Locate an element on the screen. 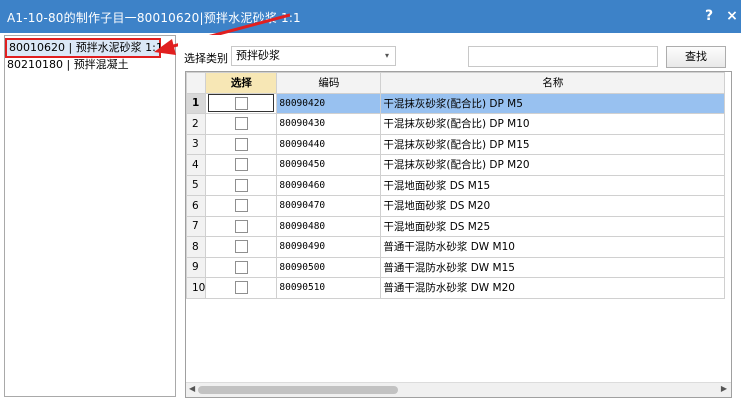  name-cell: 干混地面砂浆 DS M15 is located at coordinates (553, 185).